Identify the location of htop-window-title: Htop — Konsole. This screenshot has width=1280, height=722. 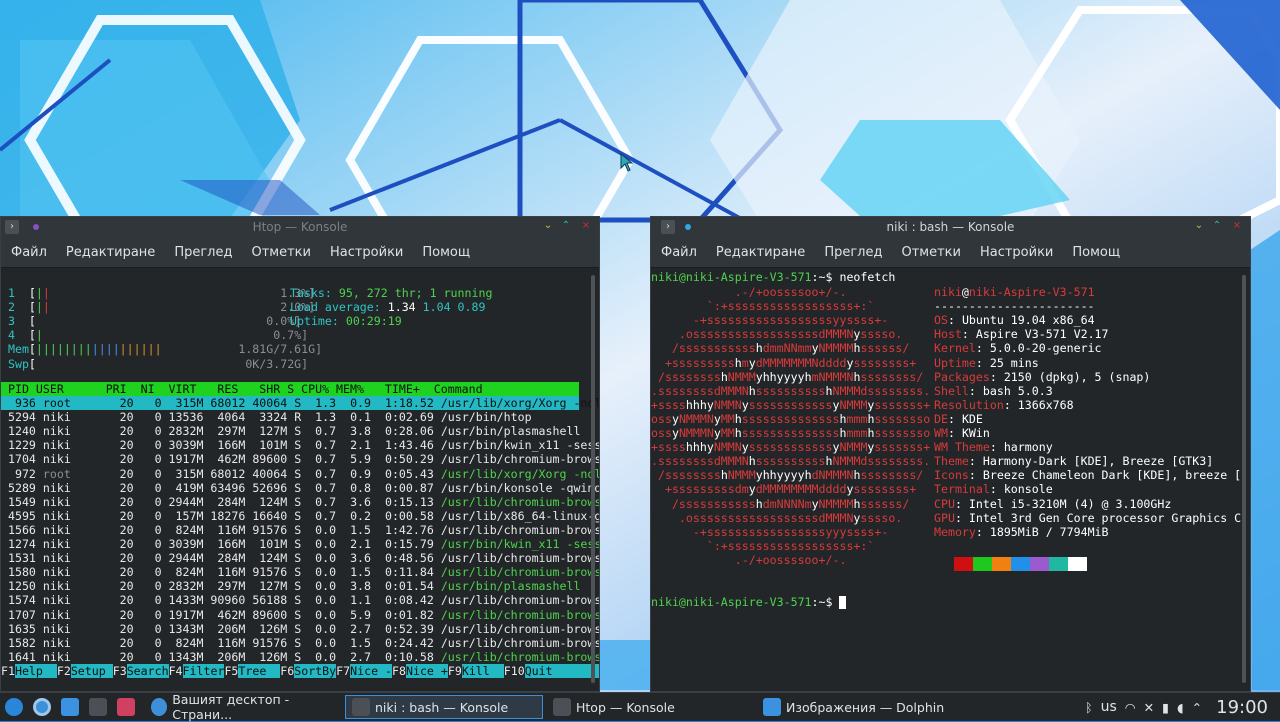
(300, 227).